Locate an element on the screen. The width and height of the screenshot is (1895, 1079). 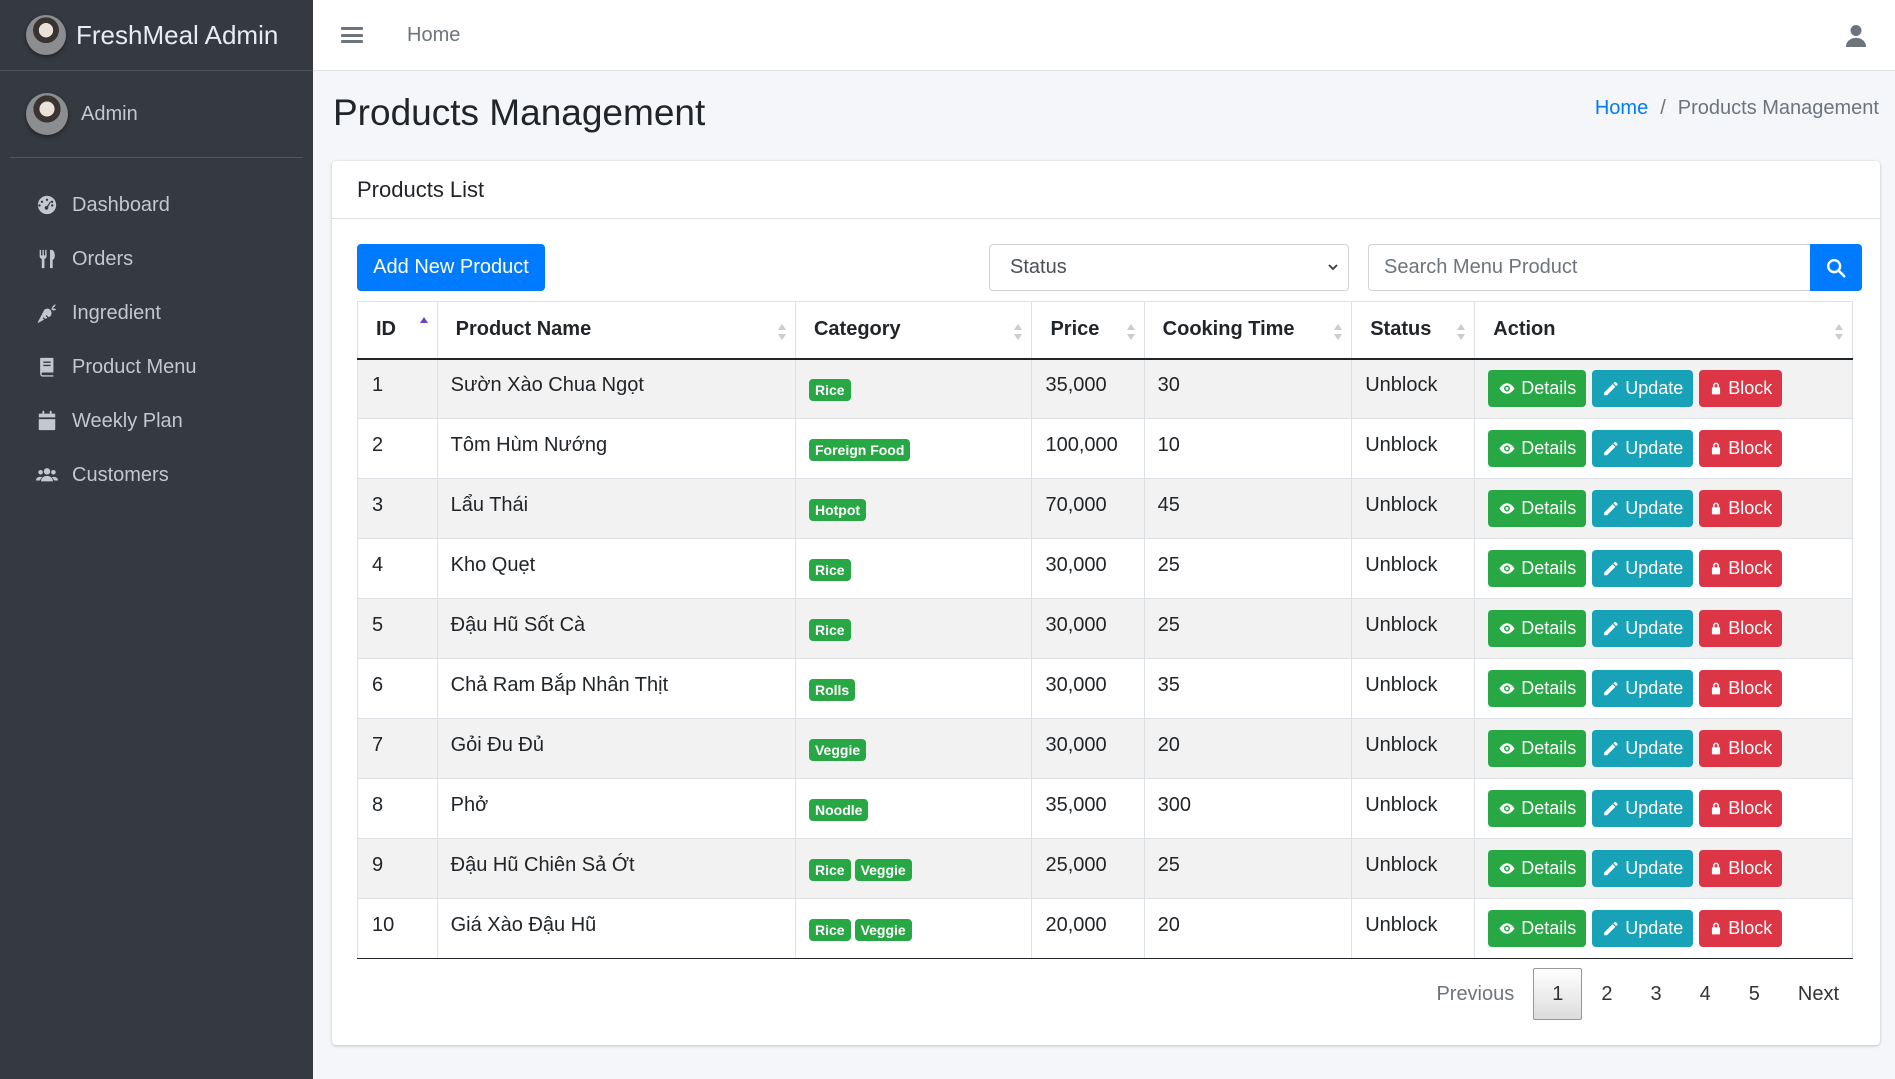
page-2-button: 2 is located at coordinates (1606, 994).